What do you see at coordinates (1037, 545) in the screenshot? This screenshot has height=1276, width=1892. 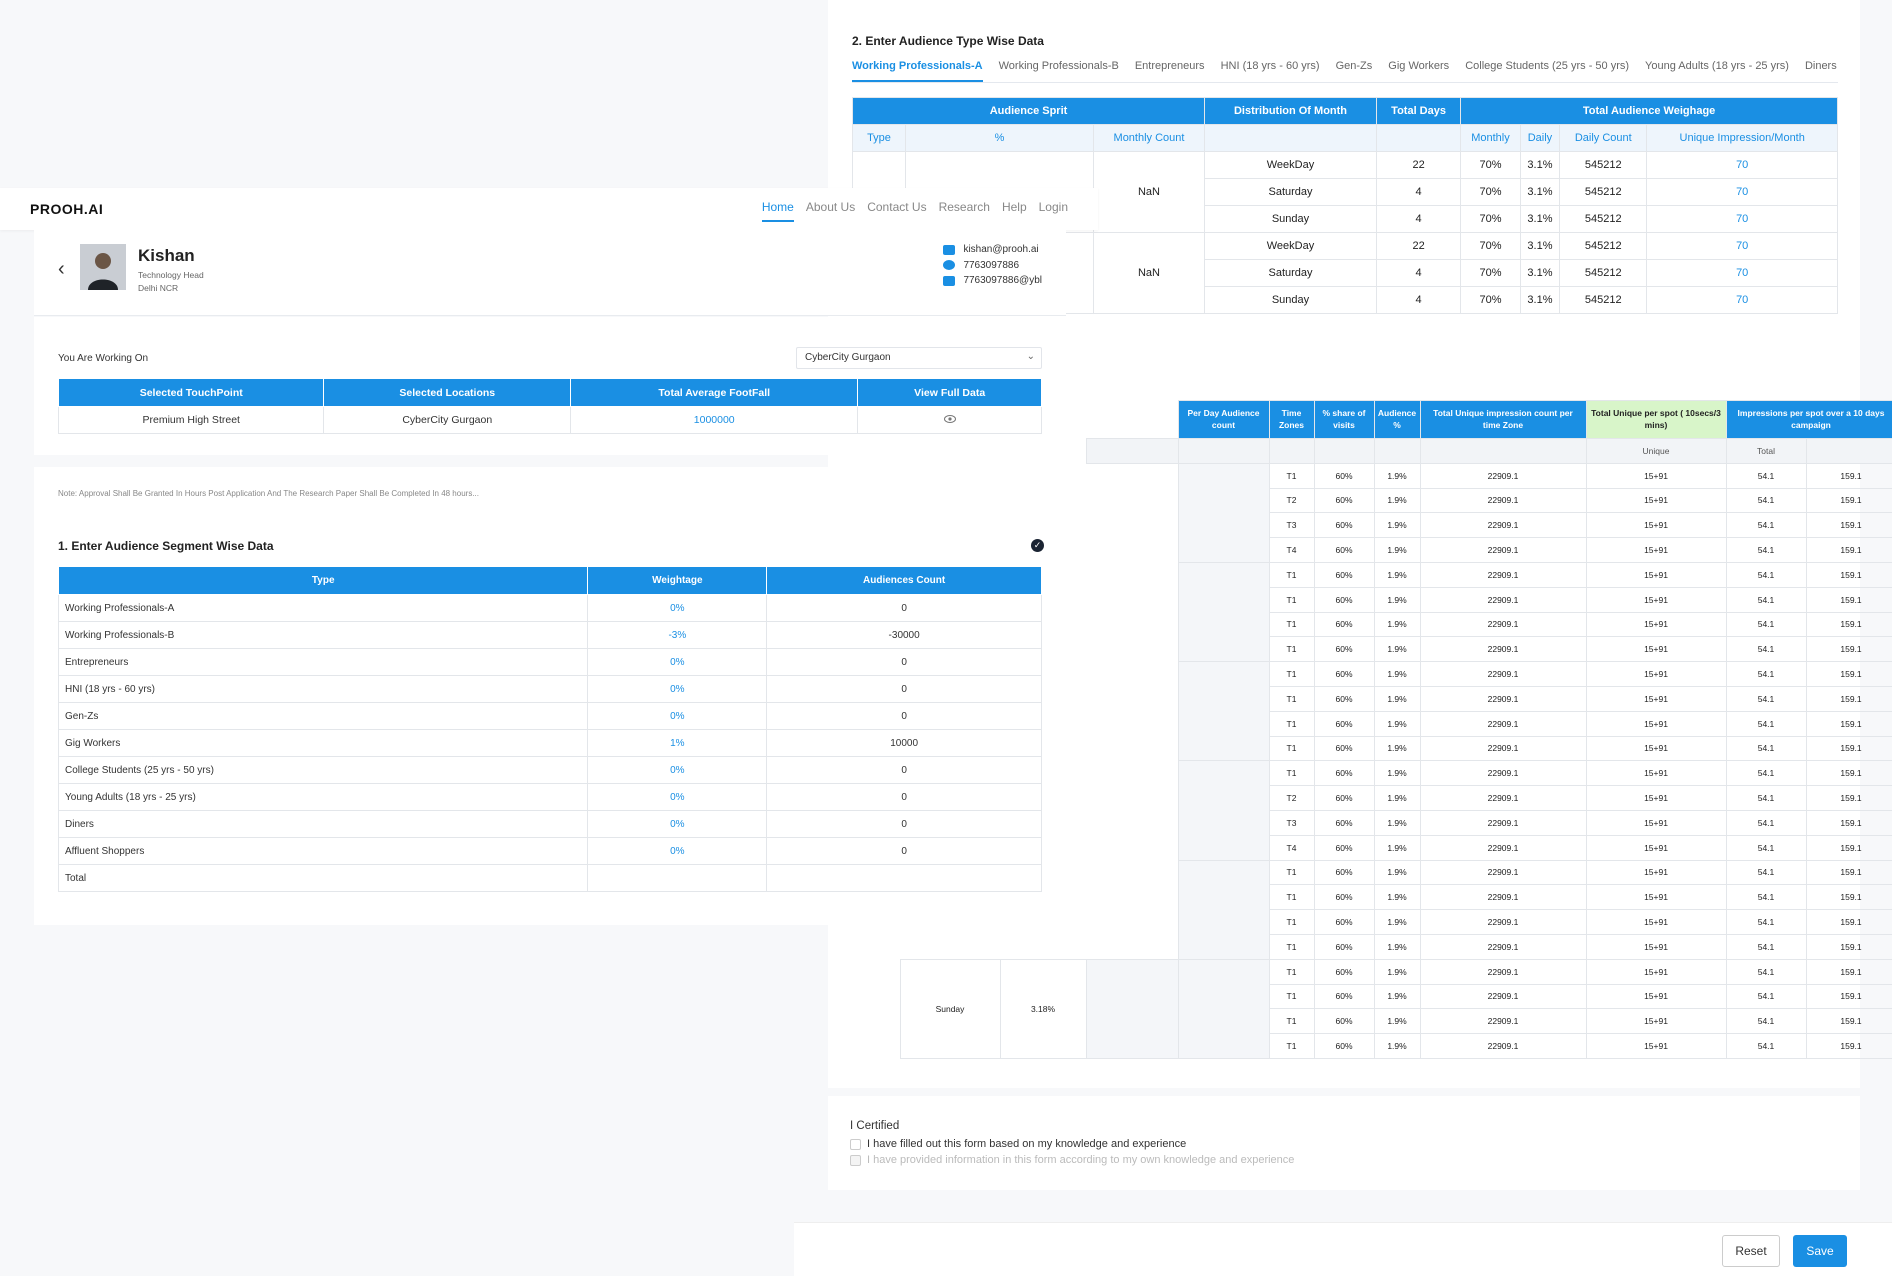 I see `check-icon: ✓` at bounding box center [1037, 545].